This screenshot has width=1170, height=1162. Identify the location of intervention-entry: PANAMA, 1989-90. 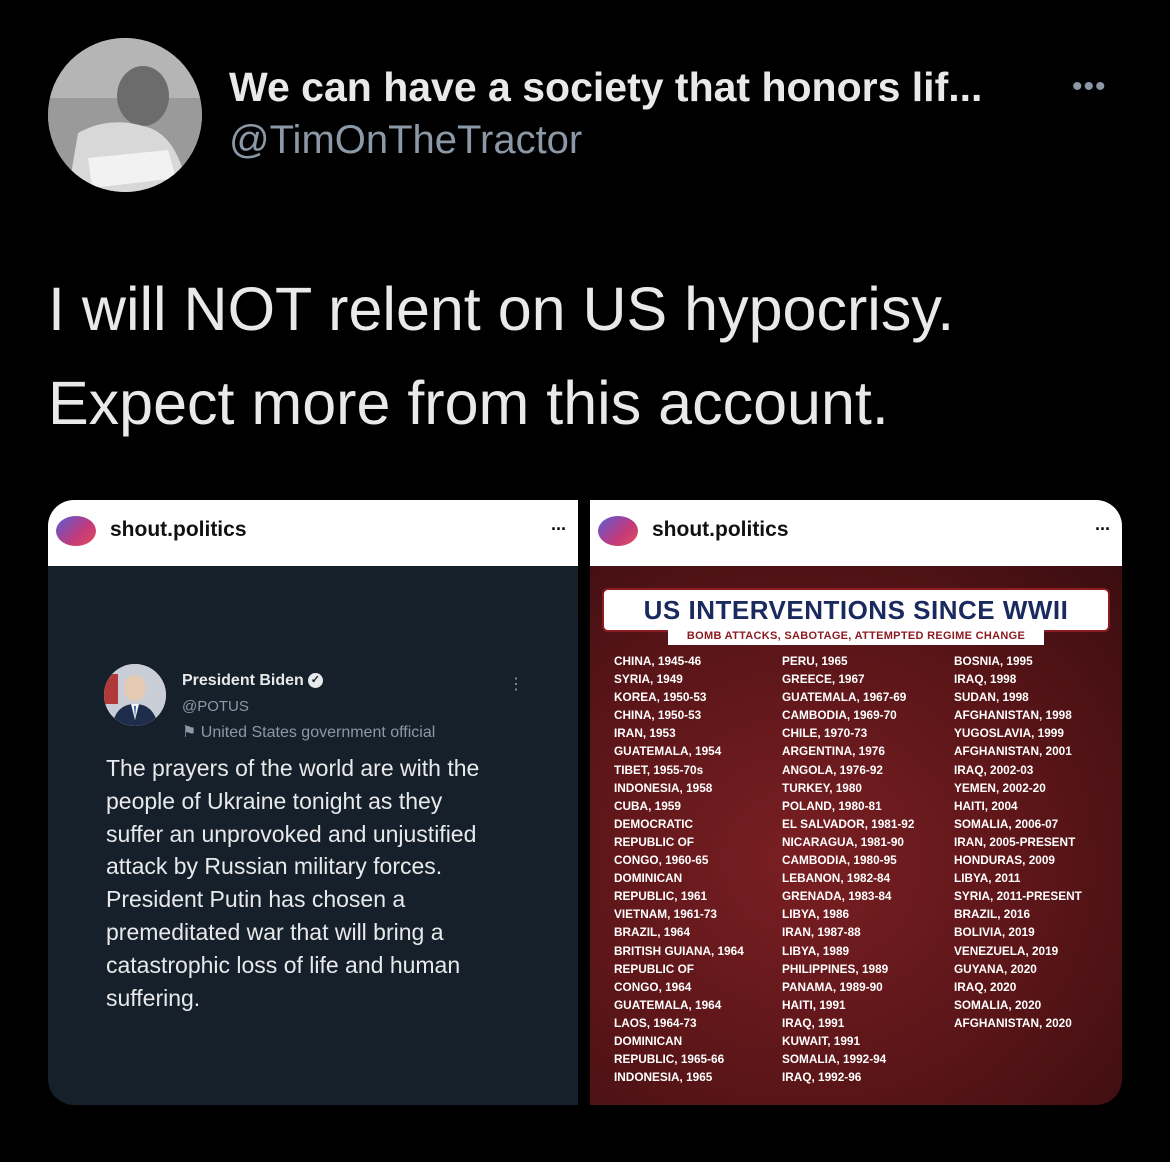
(832, 986).